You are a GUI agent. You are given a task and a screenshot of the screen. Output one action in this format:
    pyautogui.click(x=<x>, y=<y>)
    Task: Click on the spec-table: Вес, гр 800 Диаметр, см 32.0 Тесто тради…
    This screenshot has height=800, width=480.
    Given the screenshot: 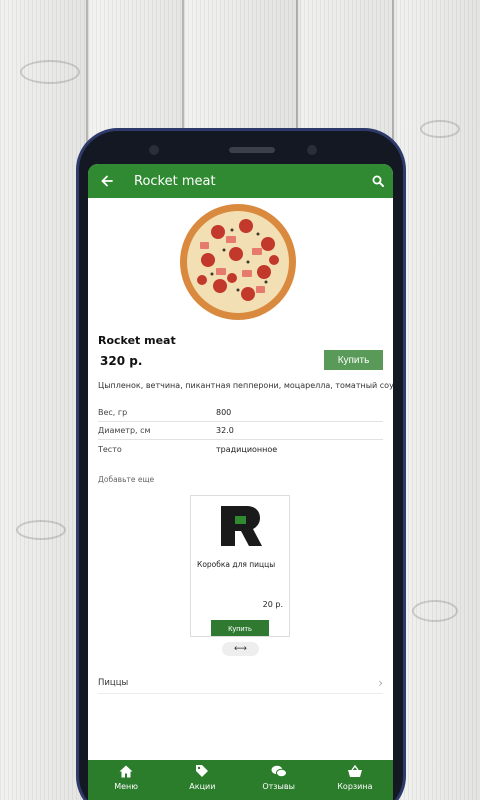 What is the action you would take?
    pyautogui.click(x=240, y=431)
    